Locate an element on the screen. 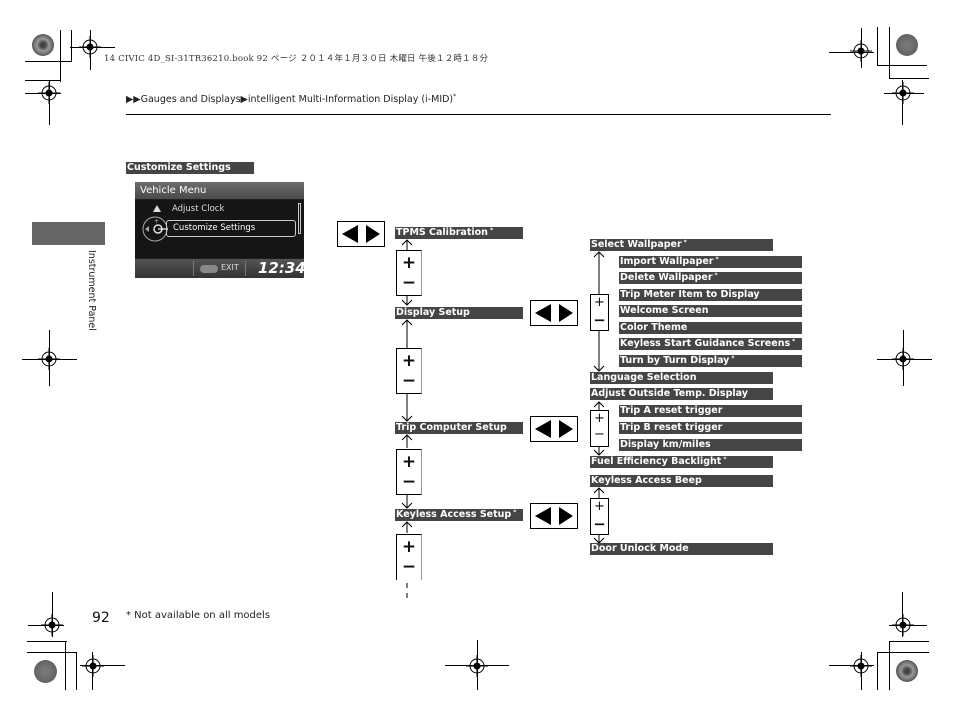  chapter-label: Instrument Panel is located at coordinates (91, 290).